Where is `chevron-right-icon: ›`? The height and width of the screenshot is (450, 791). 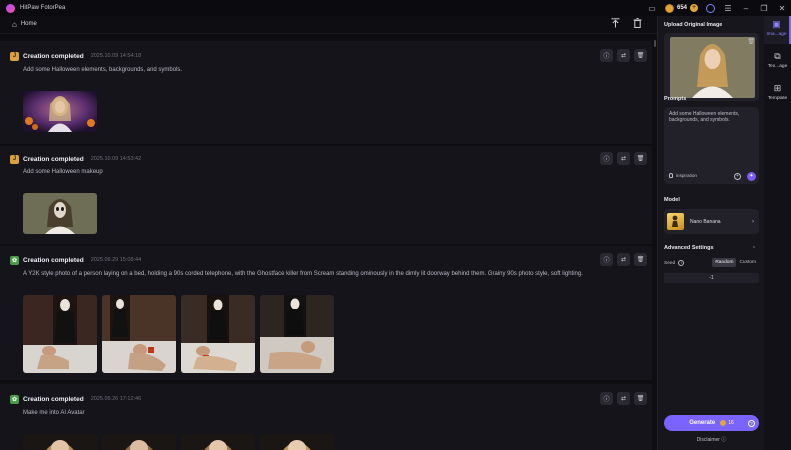
chevron-right-icon: › is located at coordinates (753, 221).